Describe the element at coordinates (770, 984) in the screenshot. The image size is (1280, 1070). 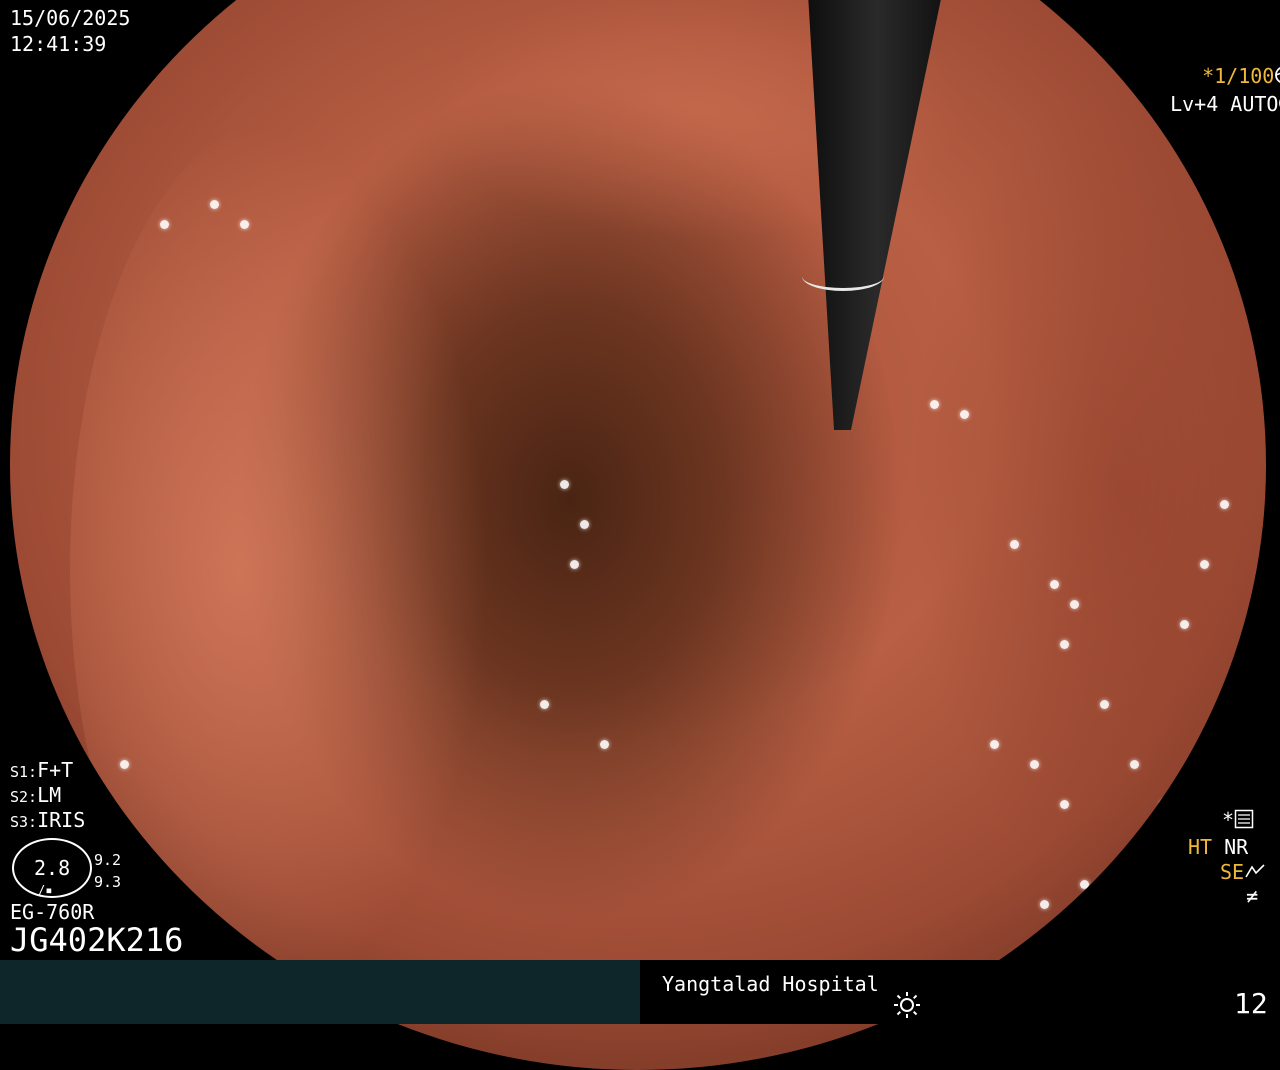
I see `hospital-name: Yangtalad Hospital` at that location.